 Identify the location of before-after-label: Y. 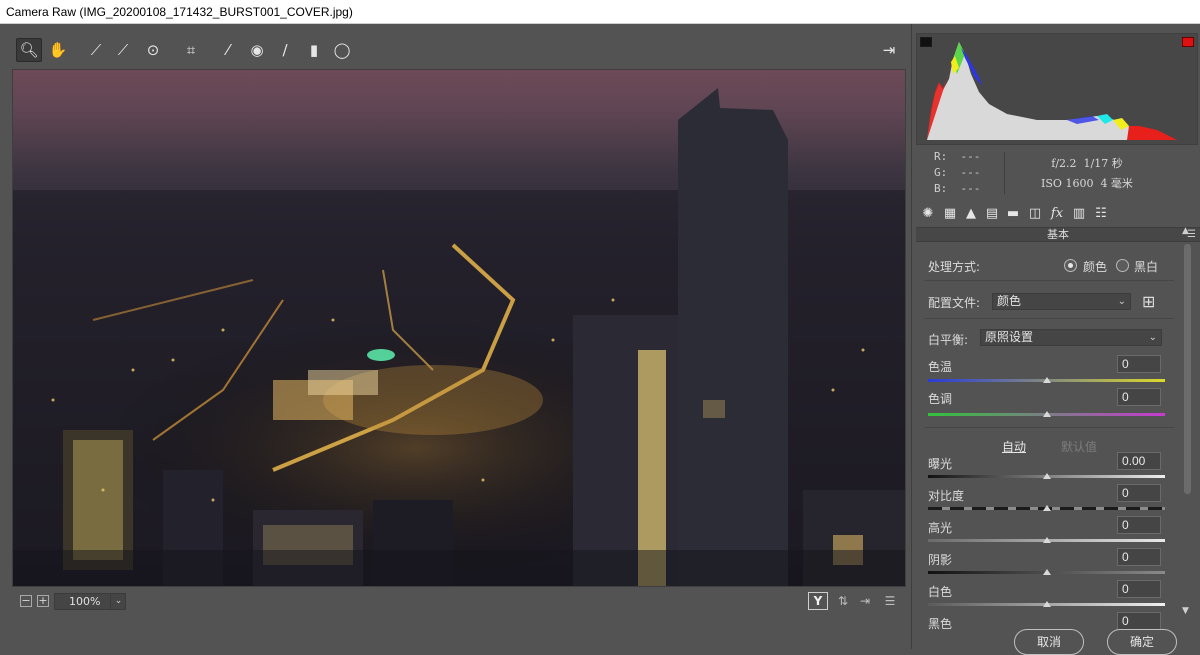
(818, 601).